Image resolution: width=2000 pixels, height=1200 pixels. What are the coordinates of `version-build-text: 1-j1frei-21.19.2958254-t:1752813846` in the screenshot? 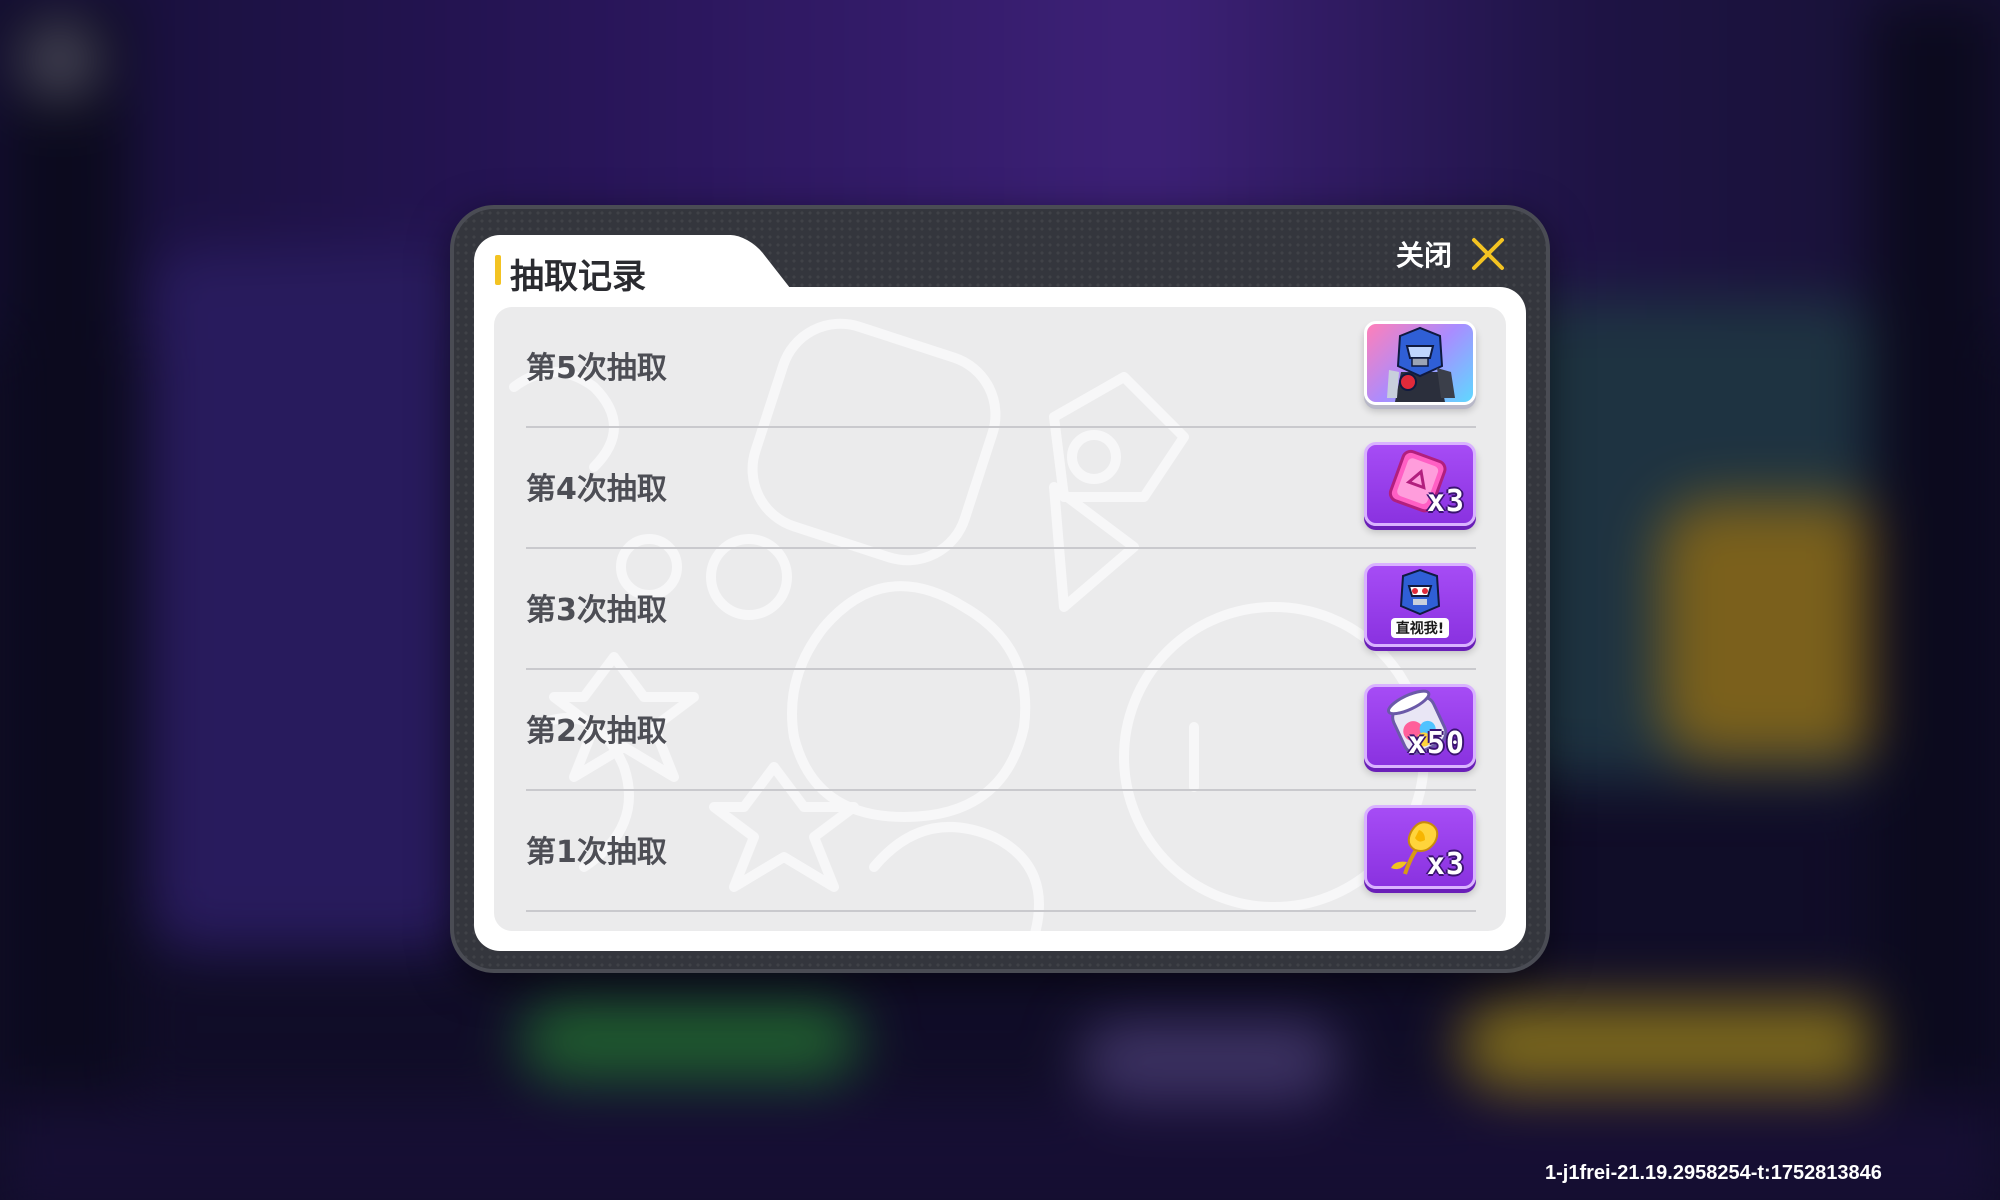 It's located at (1713, 1173).